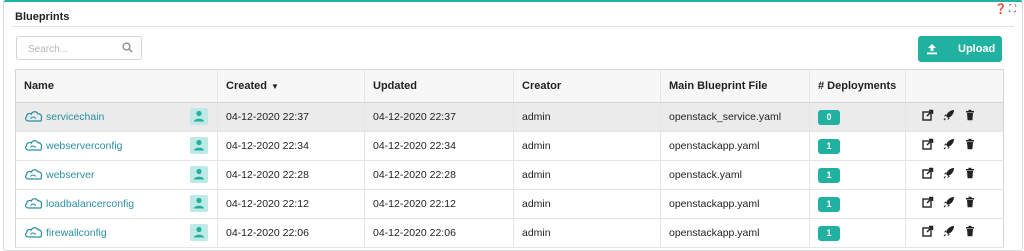 The height and width of the screenshot is (251, 1024). Describe the element at coordinates (70, 175) in the screenshot. I see `blueprint-name-link: webserver` at that location.